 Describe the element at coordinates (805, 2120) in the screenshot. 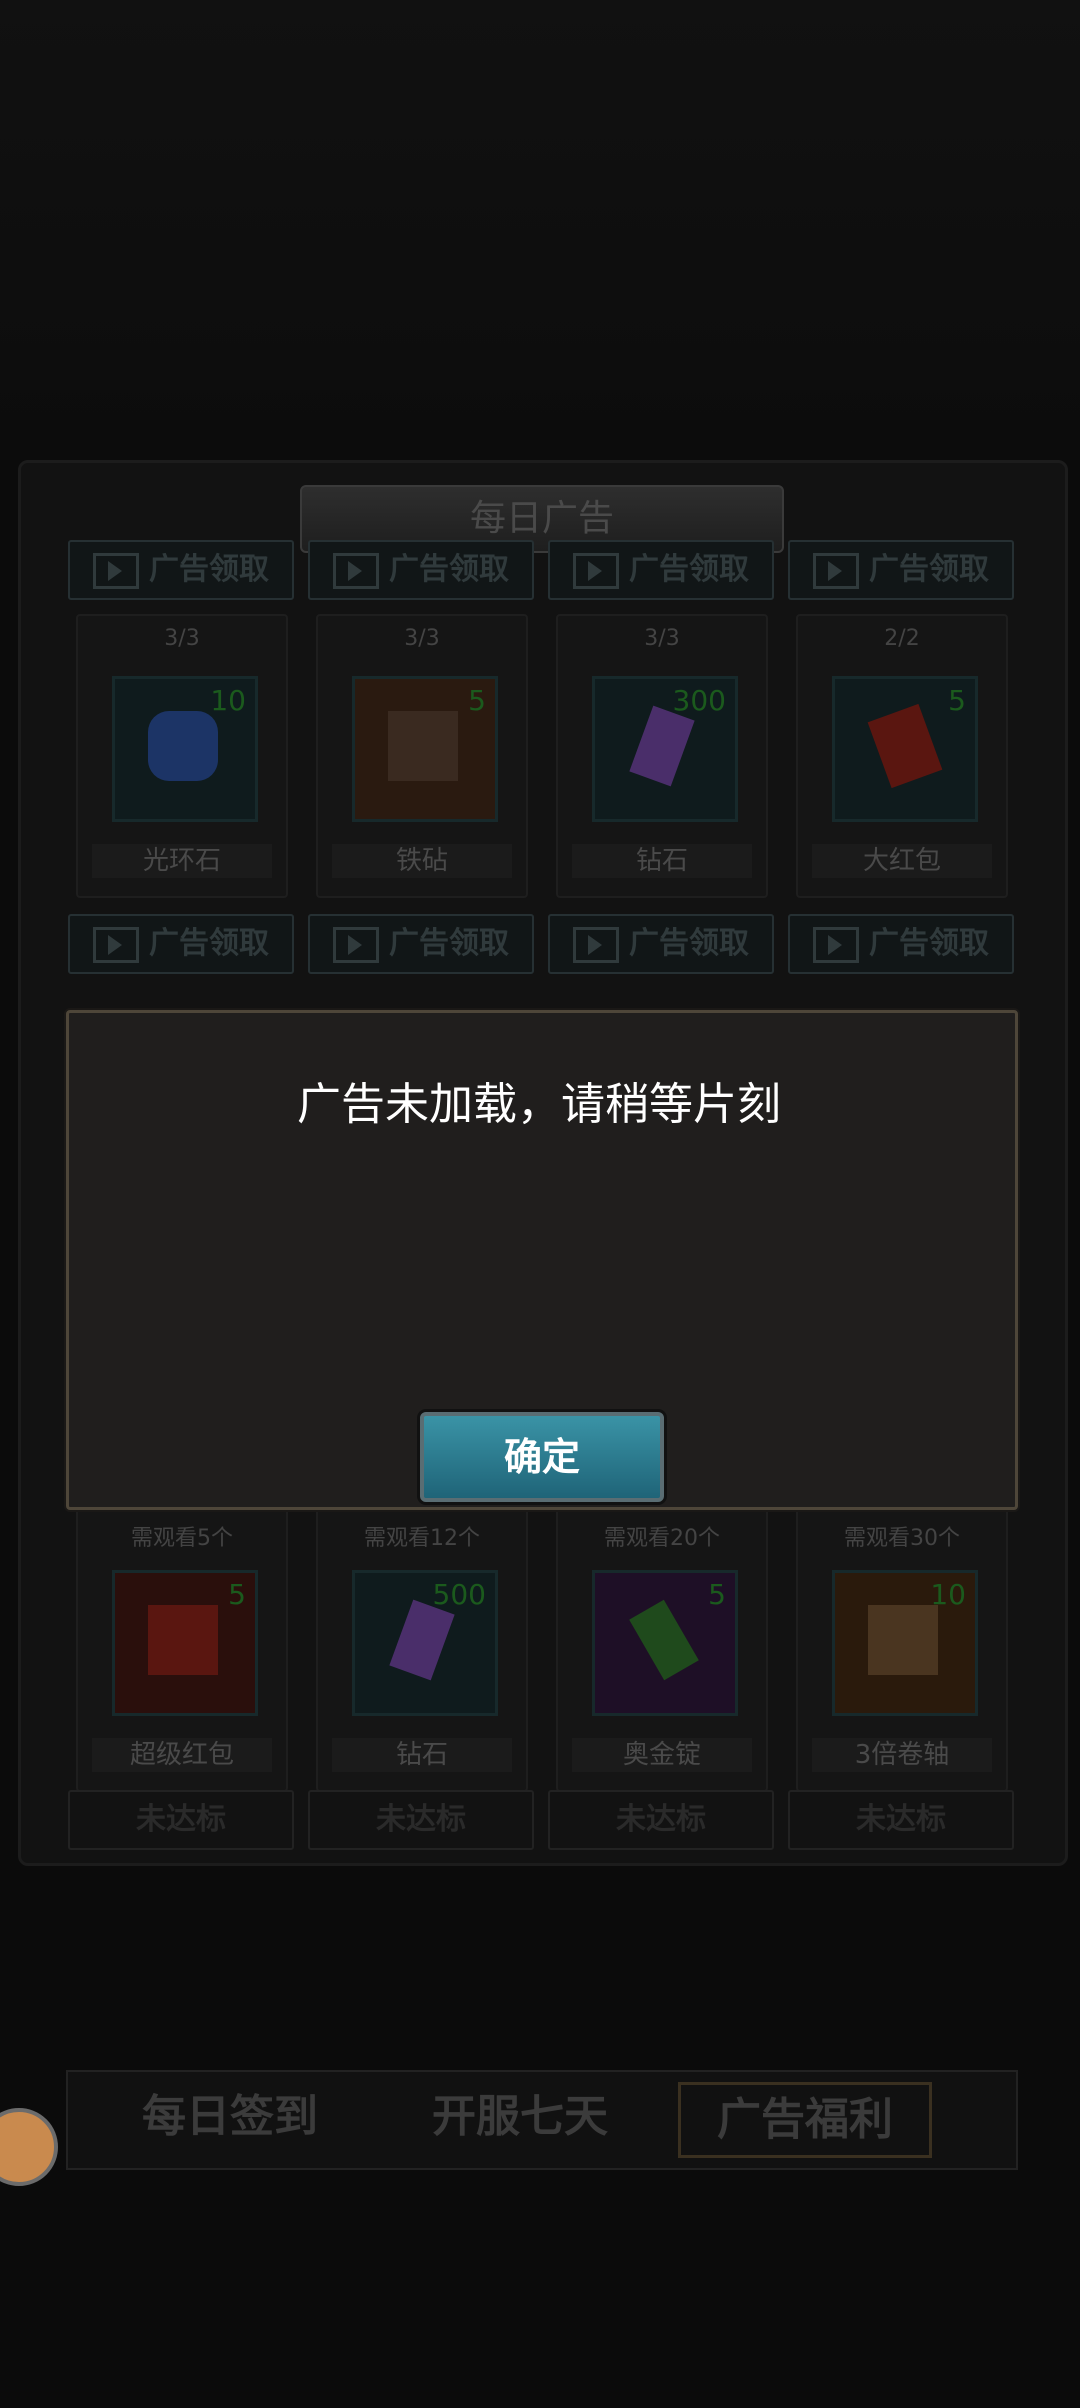

I see `tab-ad-rewards: 广告福利` at that location.